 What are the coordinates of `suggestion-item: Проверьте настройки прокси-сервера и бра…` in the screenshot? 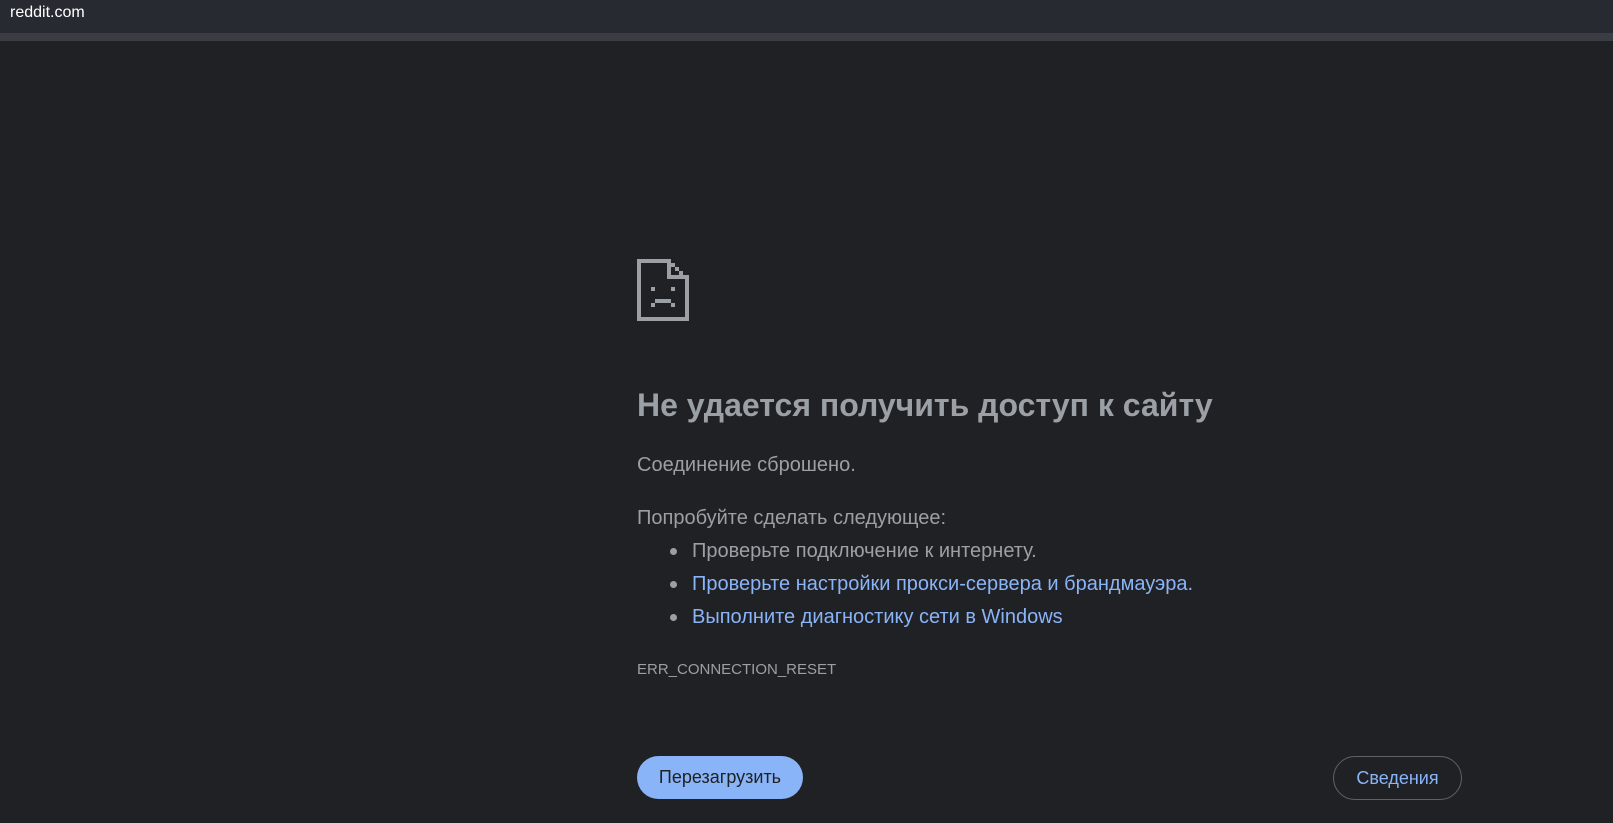 It's located at (915, 587).